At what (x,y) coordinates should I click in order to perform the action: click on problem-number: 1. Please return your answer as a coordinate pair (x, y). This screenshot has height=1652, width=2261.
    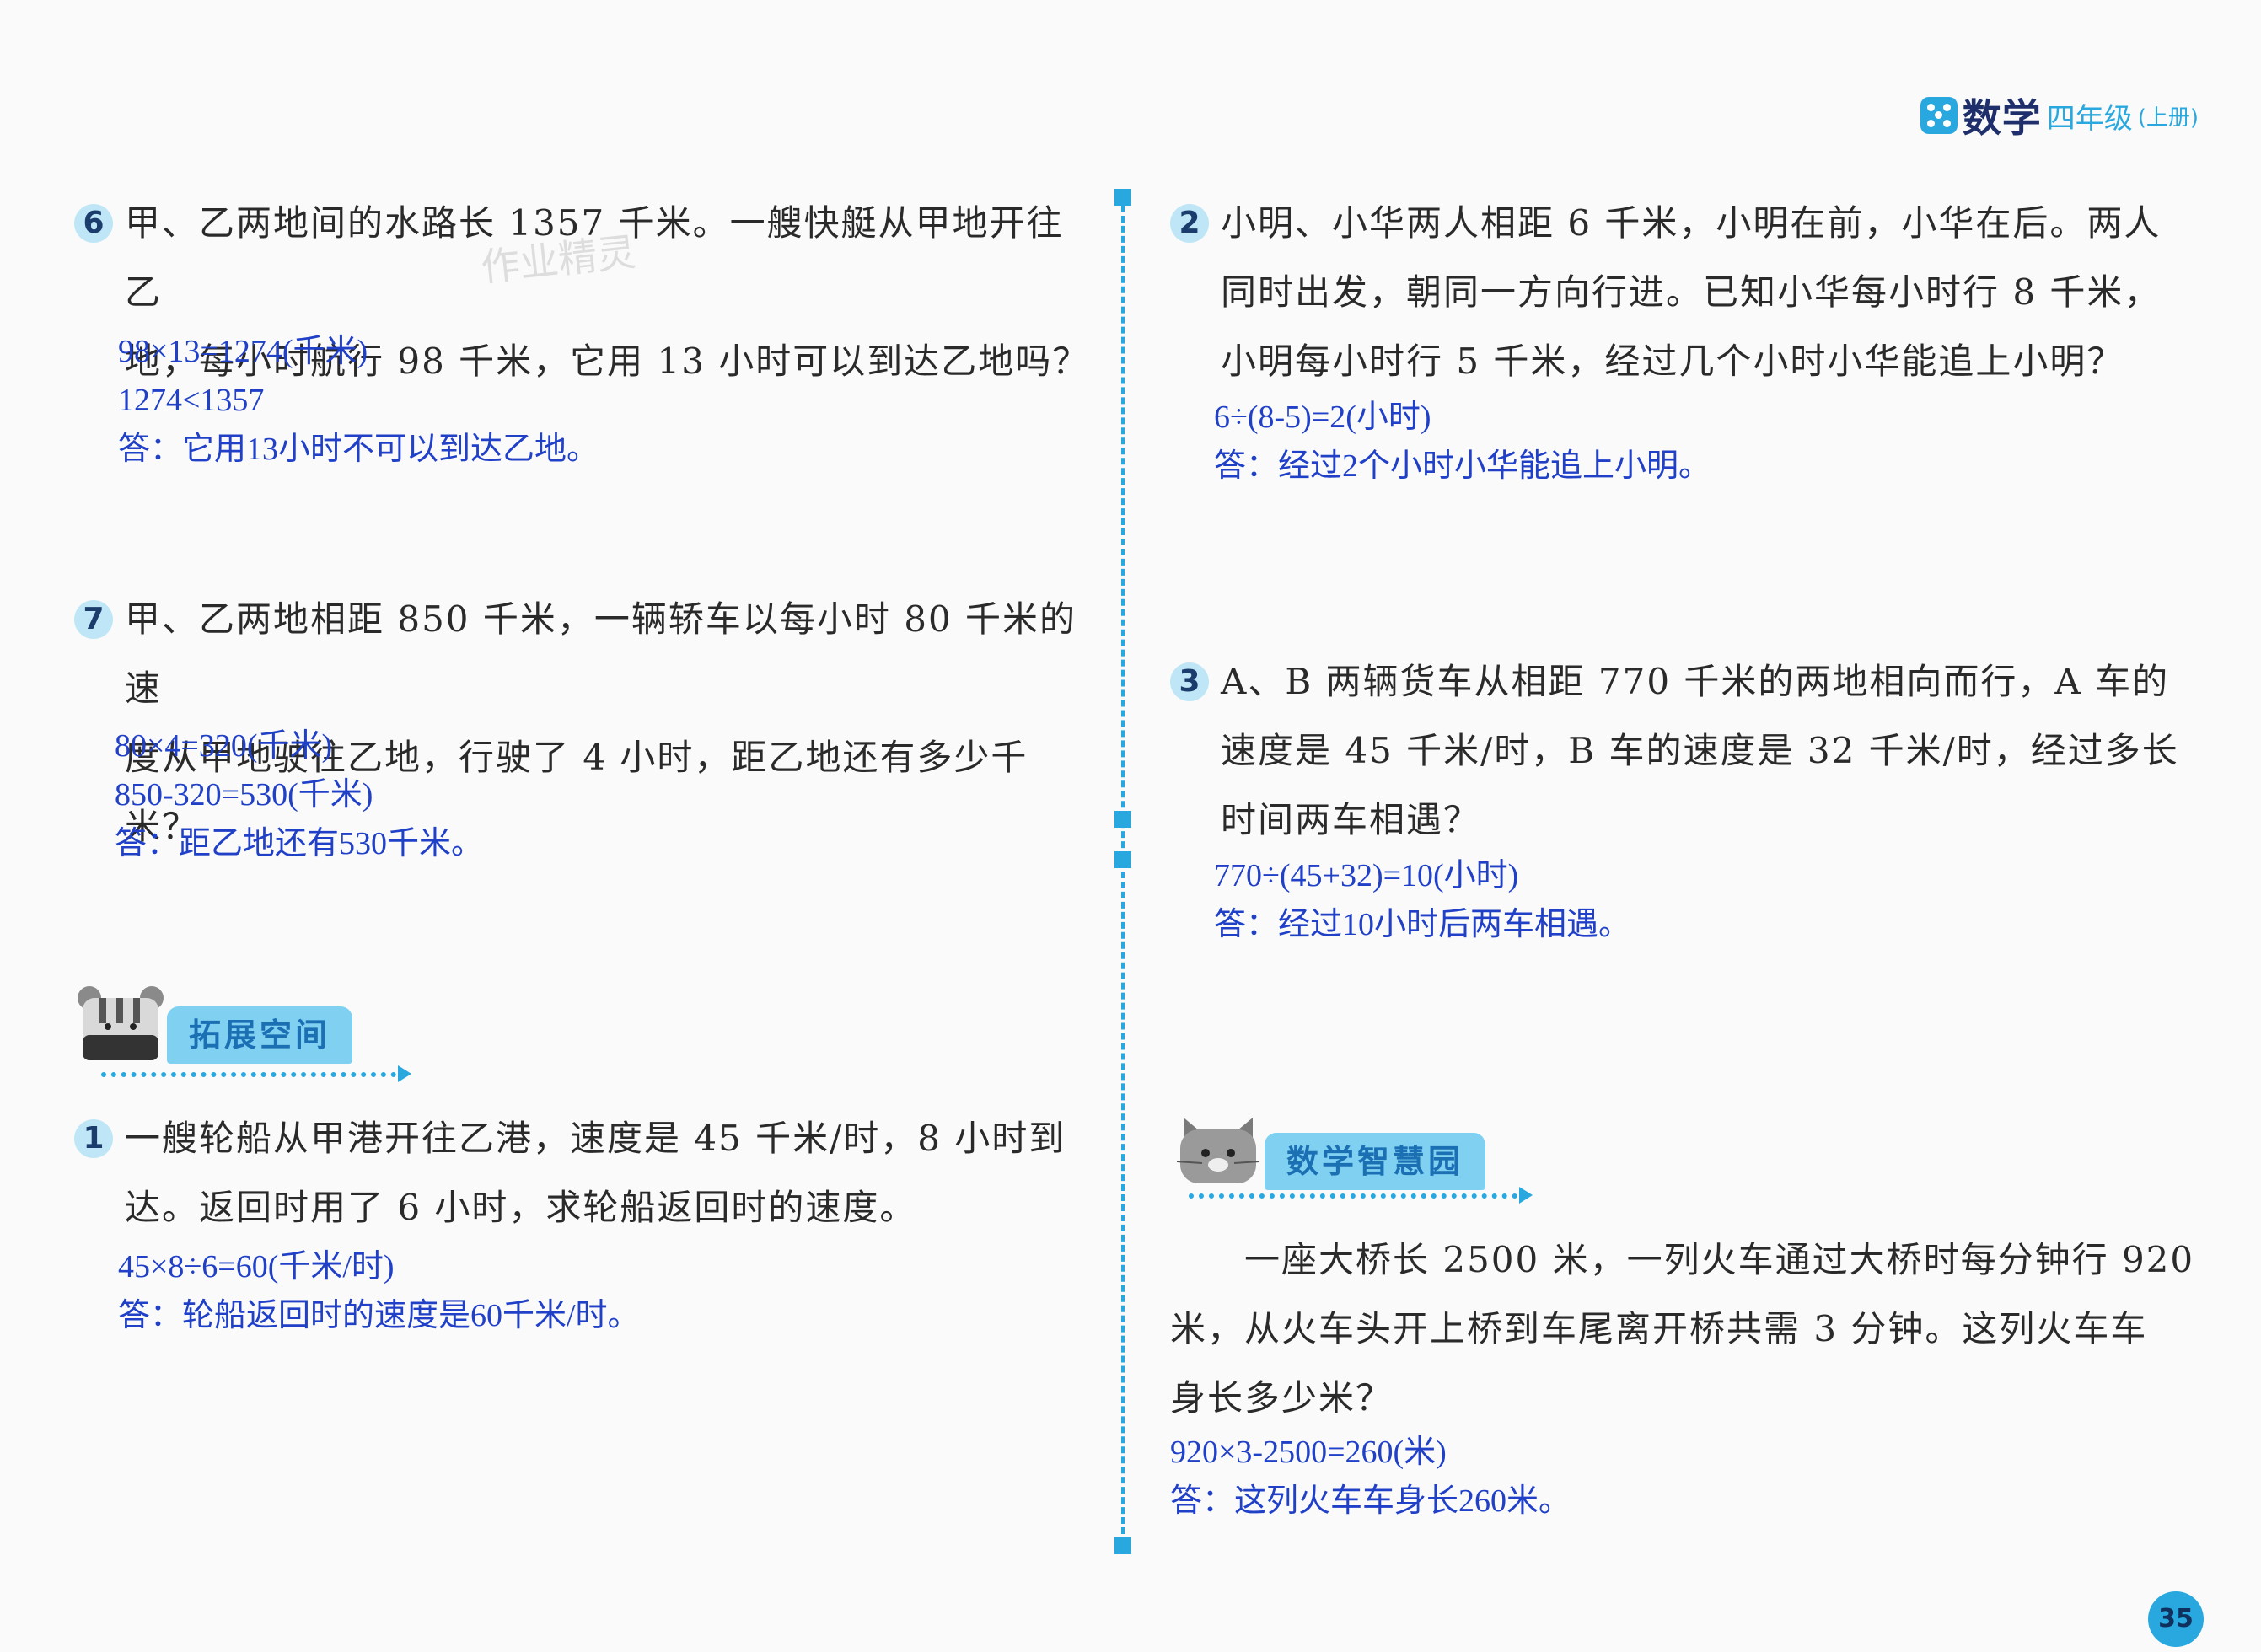
    Looking at the image, I should click on (94, 1138).